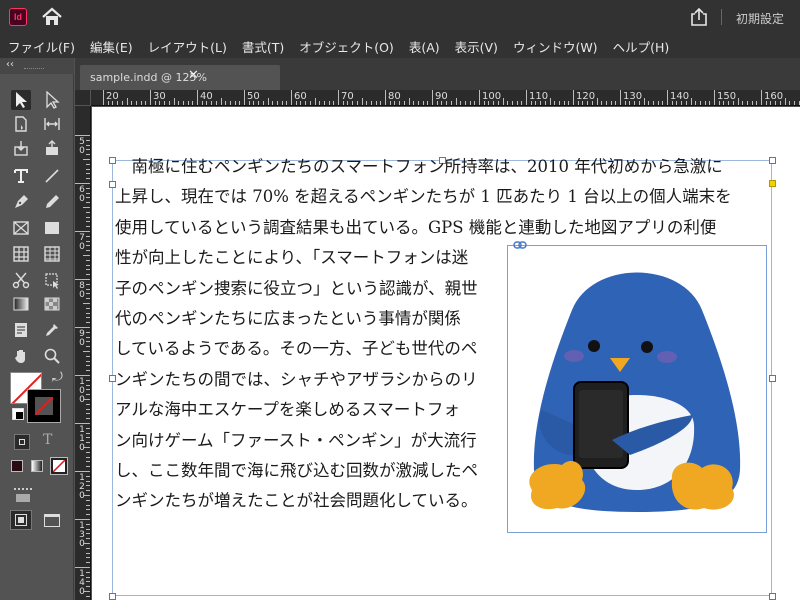 This screenshot has width=800, height=600. I want to click on gap-tool, so click(52, 124).